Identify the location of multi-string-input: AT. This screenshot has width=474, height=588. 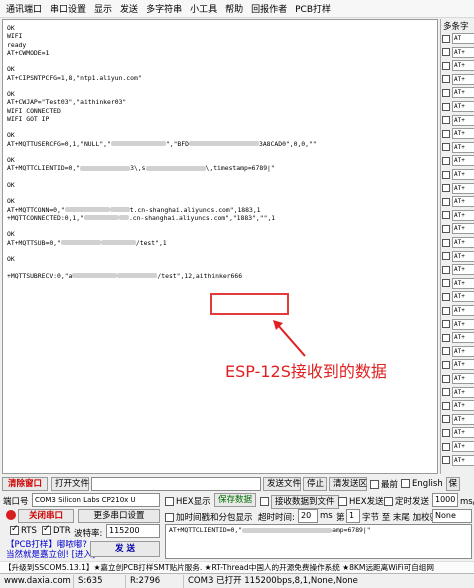
(463, 38).